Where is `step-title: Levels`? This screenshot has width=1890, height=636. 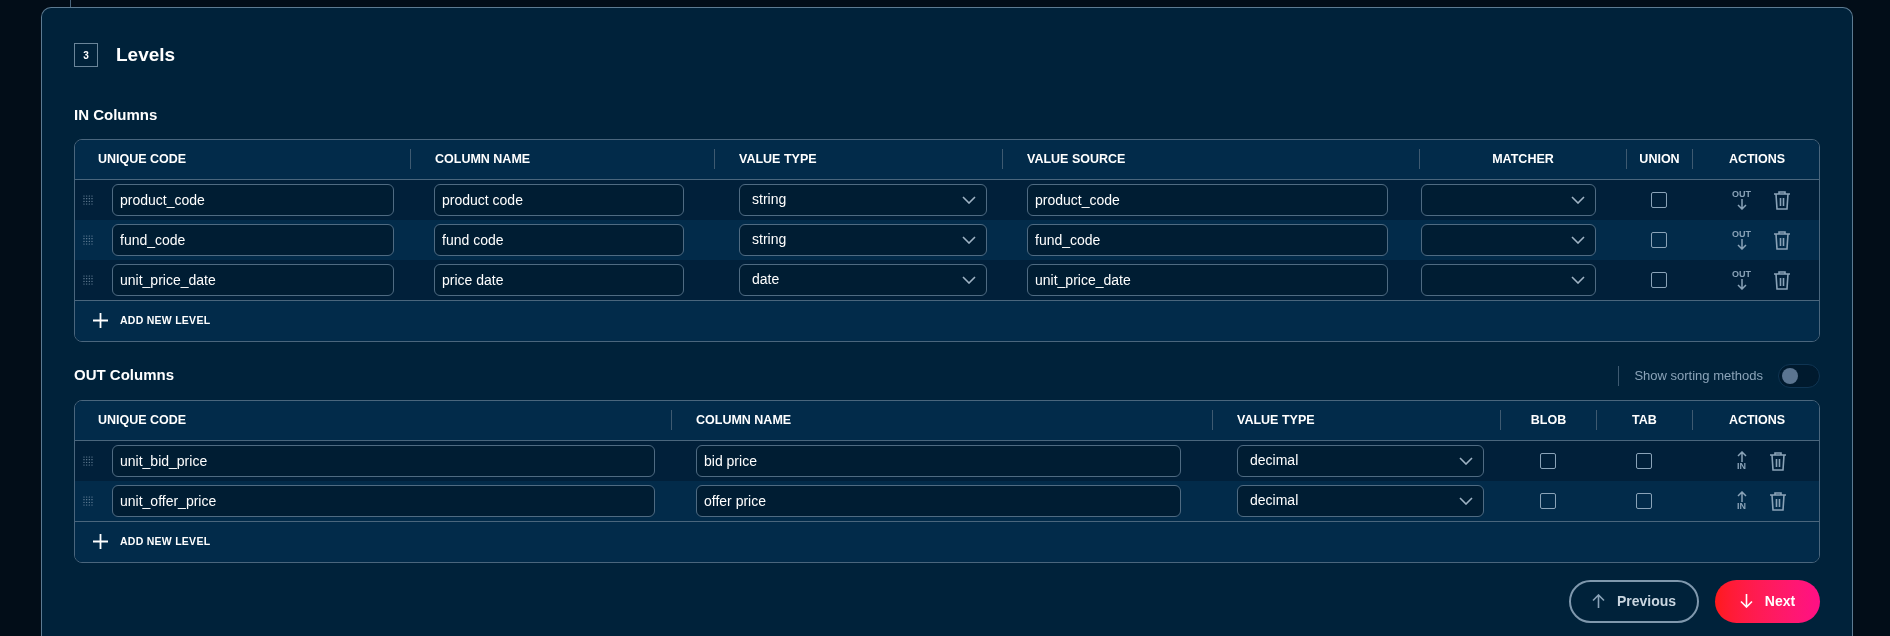 step-title: Levels is located at coordinates (146, 55).